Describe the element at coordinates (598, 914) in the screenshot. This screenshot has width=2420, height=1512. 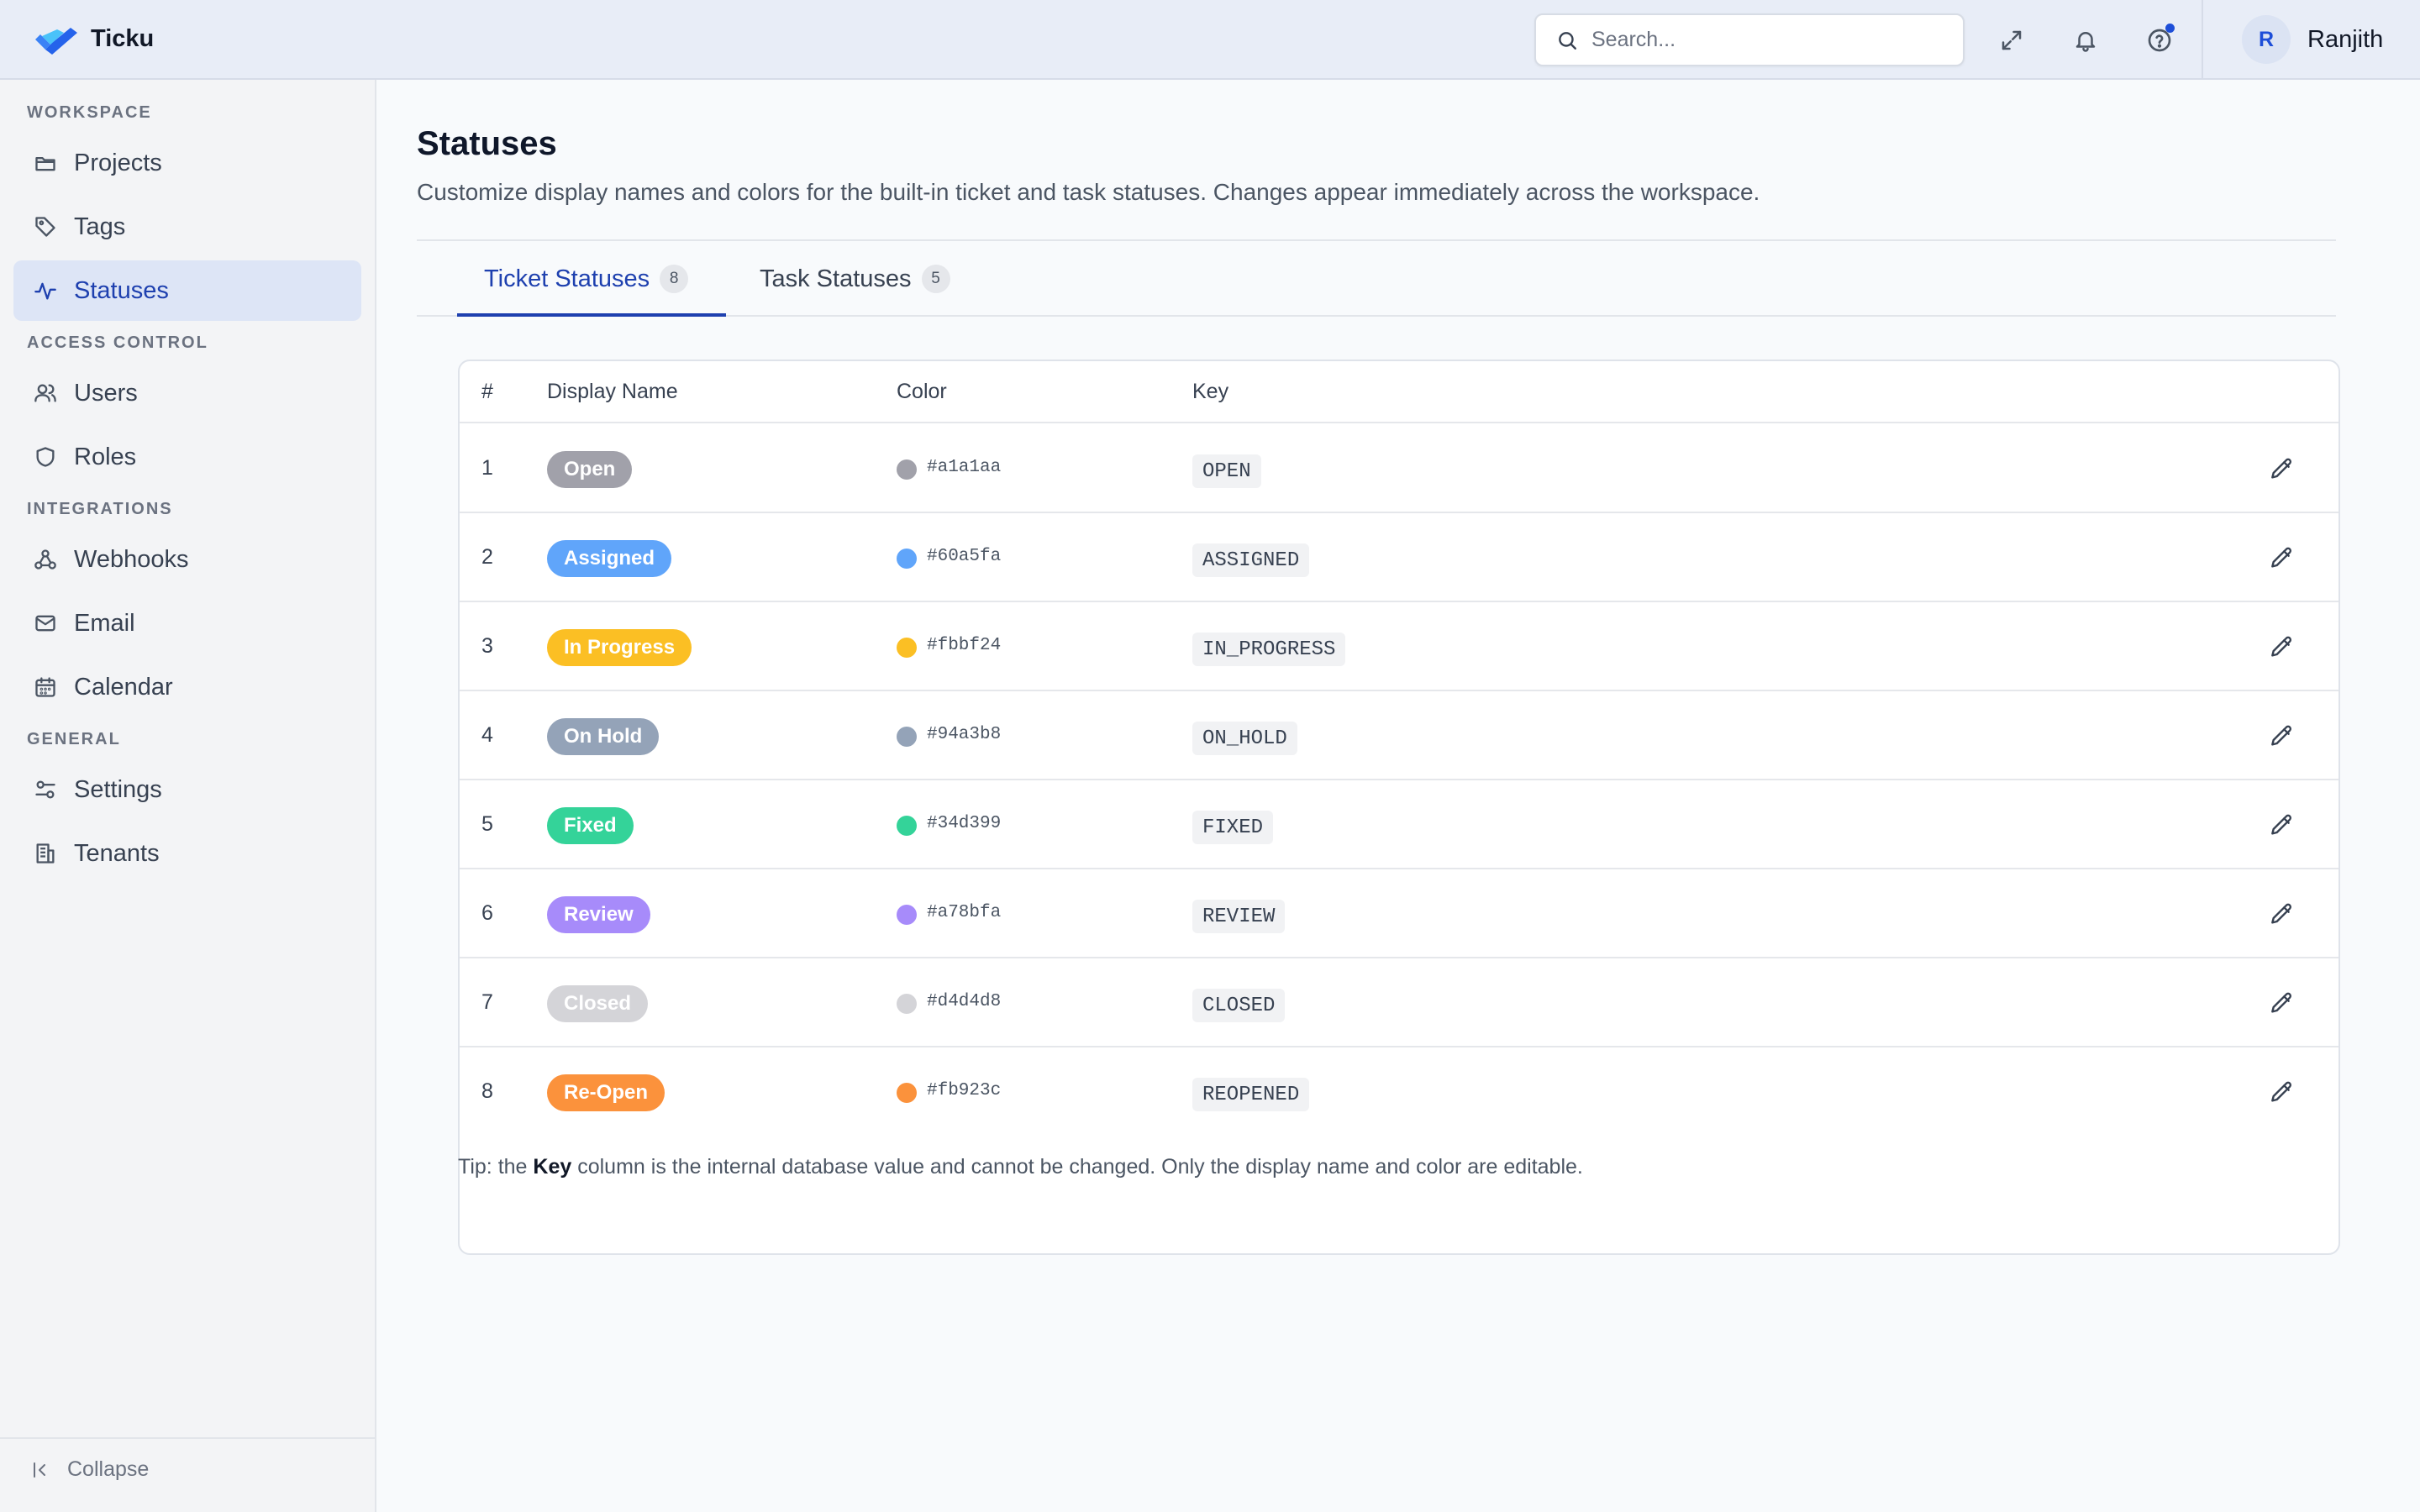
I see `status-badge: Review` at that location.